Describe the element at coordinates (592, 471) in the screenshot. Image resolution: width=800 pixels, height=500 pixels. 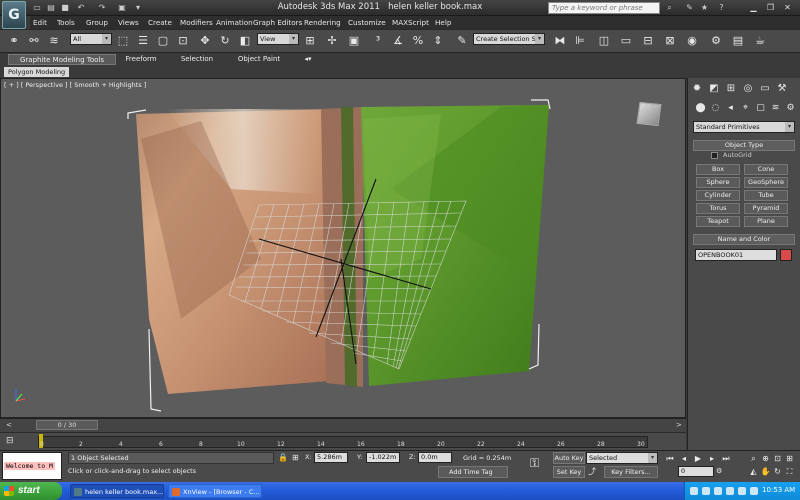
I see `default-in-out-tangents-icon: ⤴` at that location.